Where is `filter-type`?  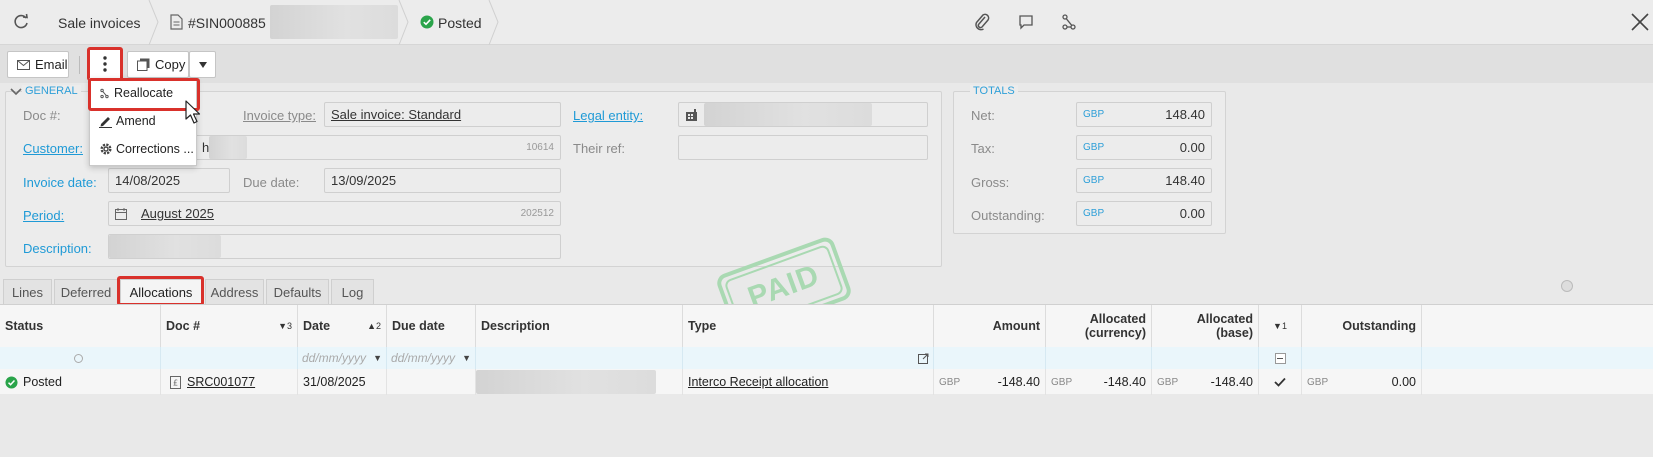 filter-type is located at coordinates (808, 358).